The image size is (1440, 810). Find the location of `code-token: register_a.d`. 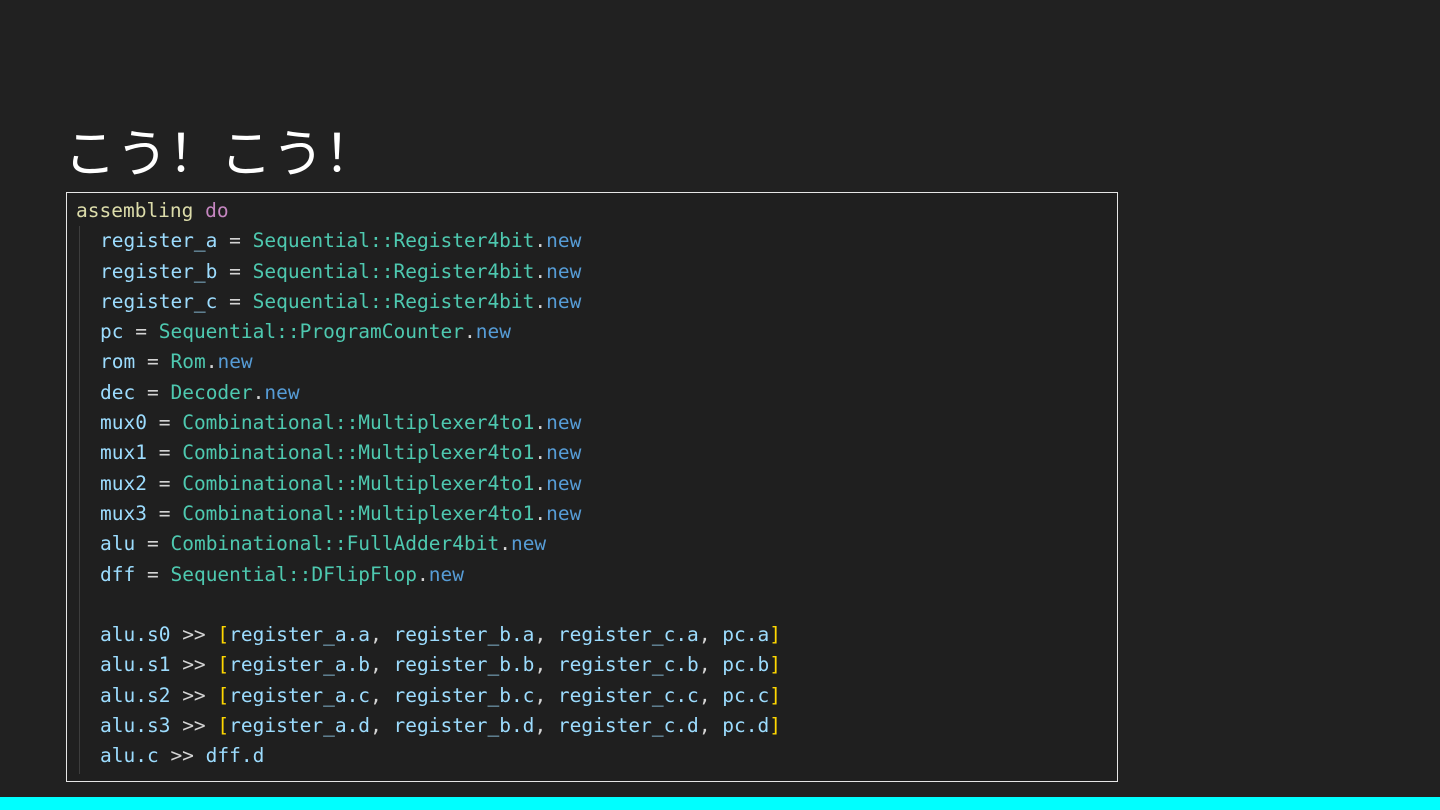

code-token: register_a.d is located at coordinates (300, 726).